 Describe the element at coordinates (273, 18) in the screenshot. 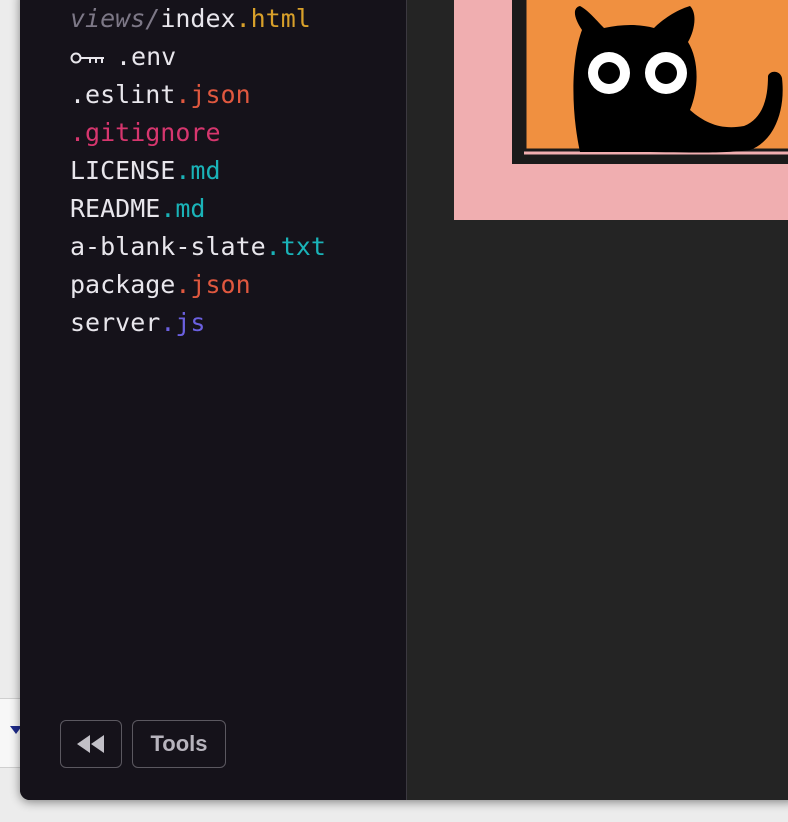

I see `file-extension: .html` at that location.